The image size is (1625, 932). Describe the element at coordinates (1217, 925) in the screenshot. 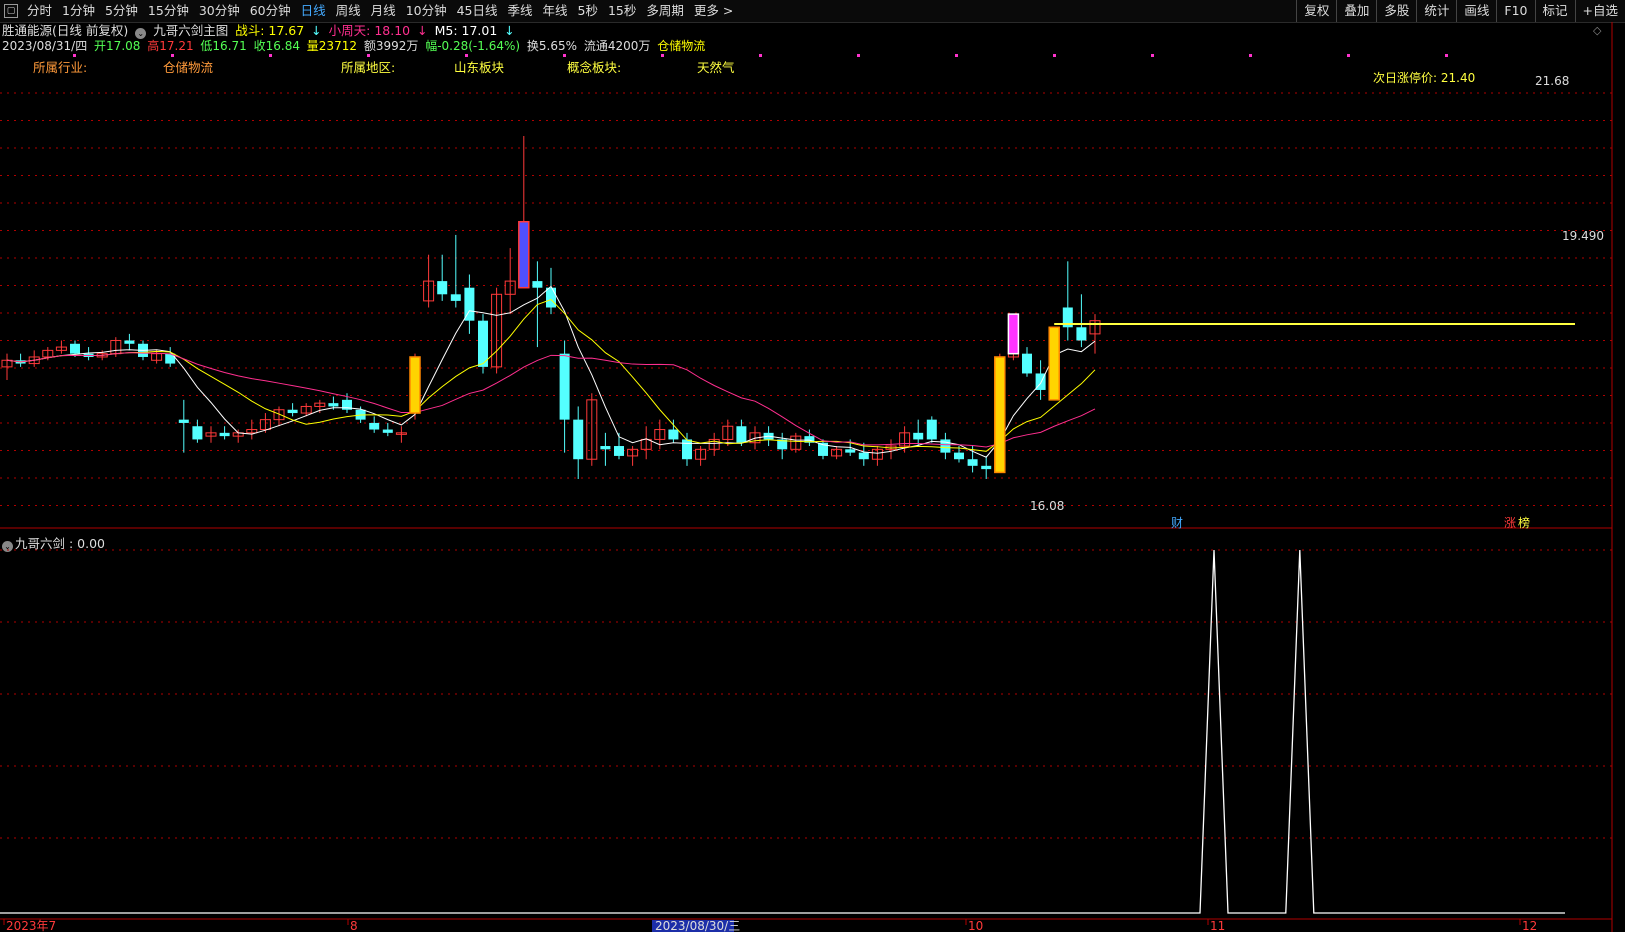

I see `x-axis-label: 11` at that location.